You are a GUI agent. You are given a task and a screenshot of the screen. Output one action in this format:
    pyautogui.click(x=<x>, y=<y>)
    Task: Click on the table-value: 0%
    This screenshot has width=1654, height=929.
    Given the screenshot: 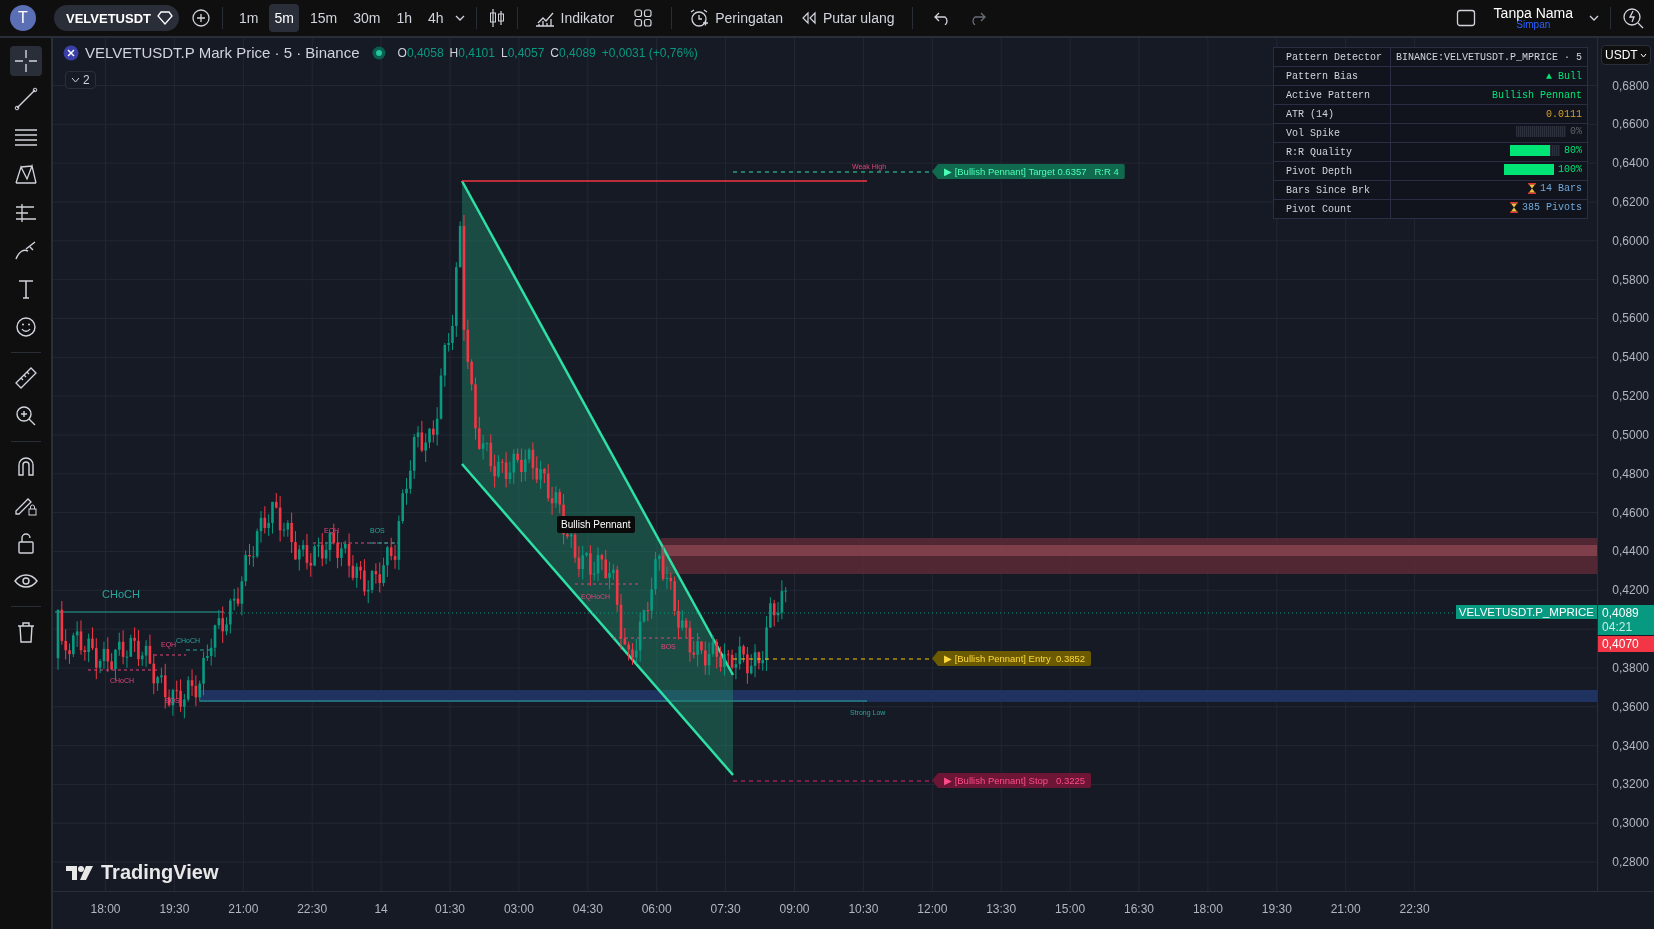 What is the action you would take?
    pyautogui.click(x=1576, y=131)
    